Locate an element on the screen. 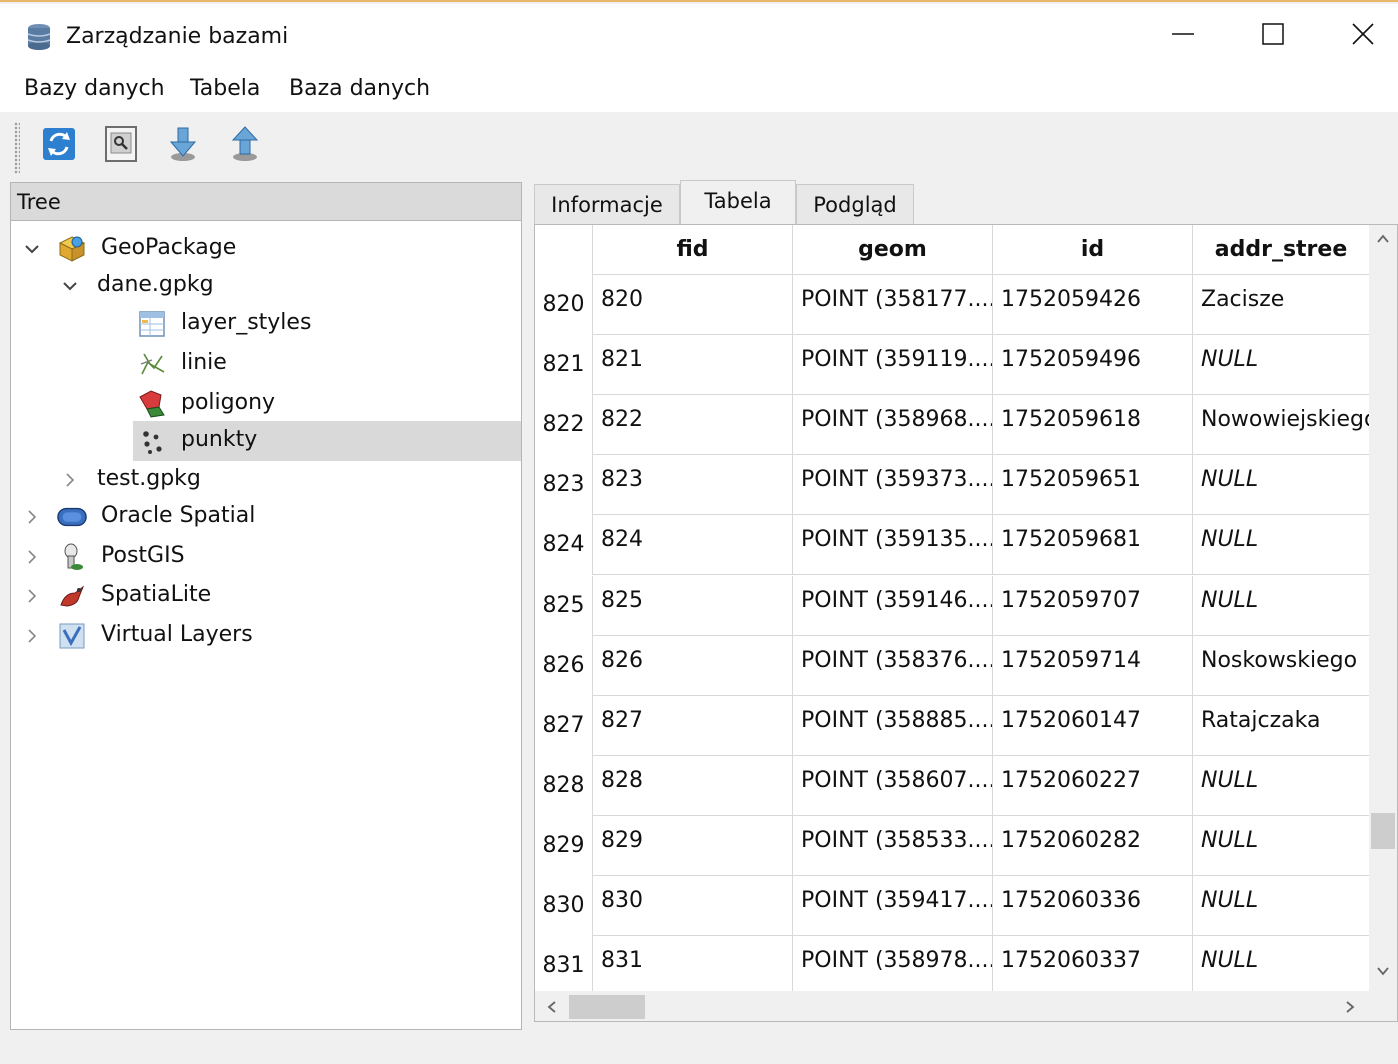  horizontal-scroll-thumb is located at coordinates (607, 1007).